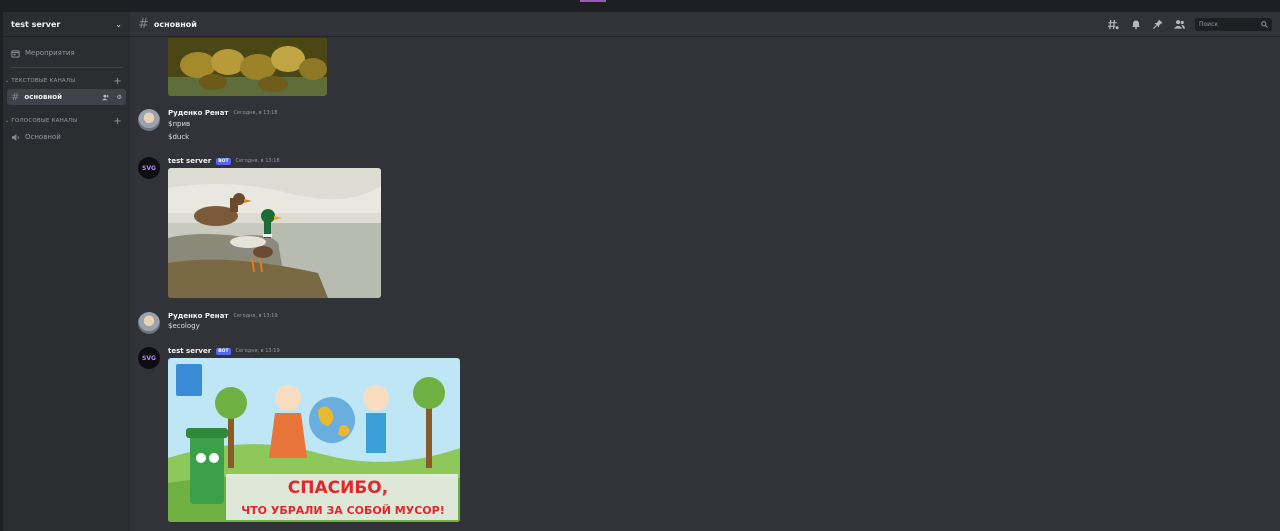  What do you see at coordinates (43, 137) in the screenshot?
I see `channel-label: Основной` at bounding box center [43, 137].